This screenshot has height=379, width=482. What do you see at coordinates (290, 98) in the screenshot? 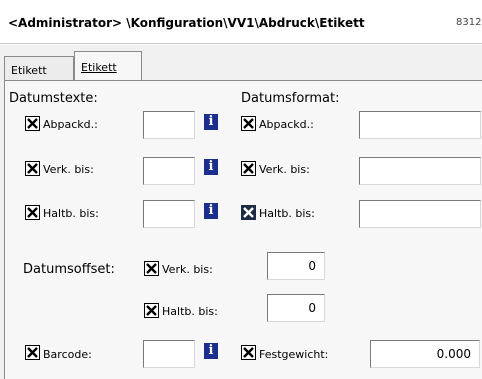
I see `datumsformat-header: Datumsformat:` at bounding box center [290, 98].